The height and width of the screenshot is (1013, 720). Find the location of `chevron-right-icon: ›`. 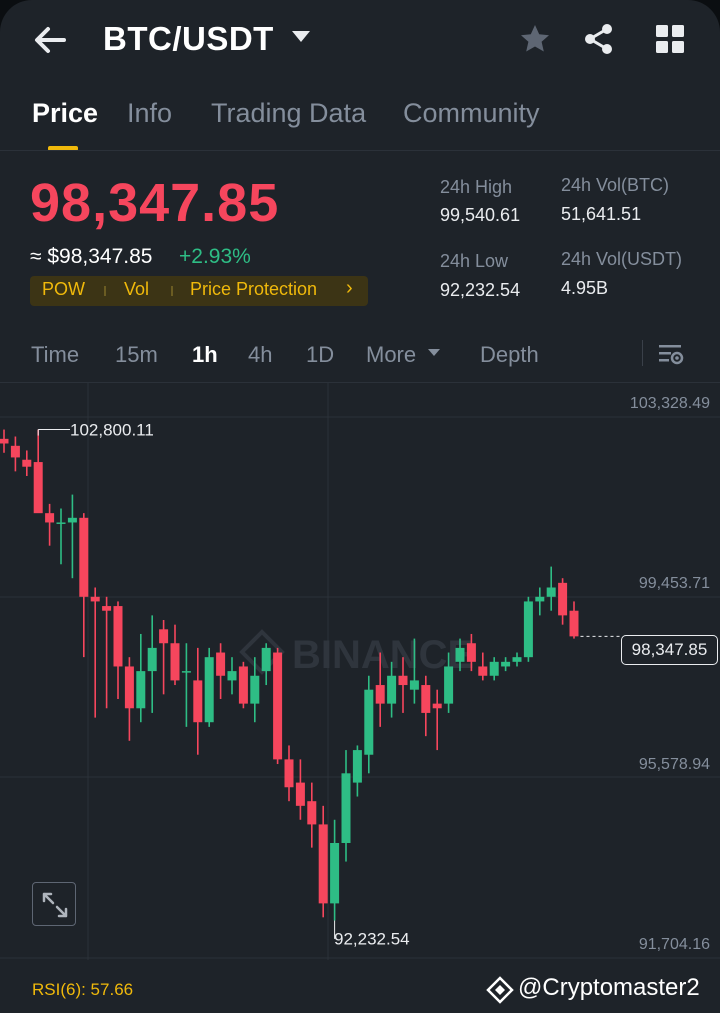

chevron-right-icon: › is located at coordinates (349, 288).